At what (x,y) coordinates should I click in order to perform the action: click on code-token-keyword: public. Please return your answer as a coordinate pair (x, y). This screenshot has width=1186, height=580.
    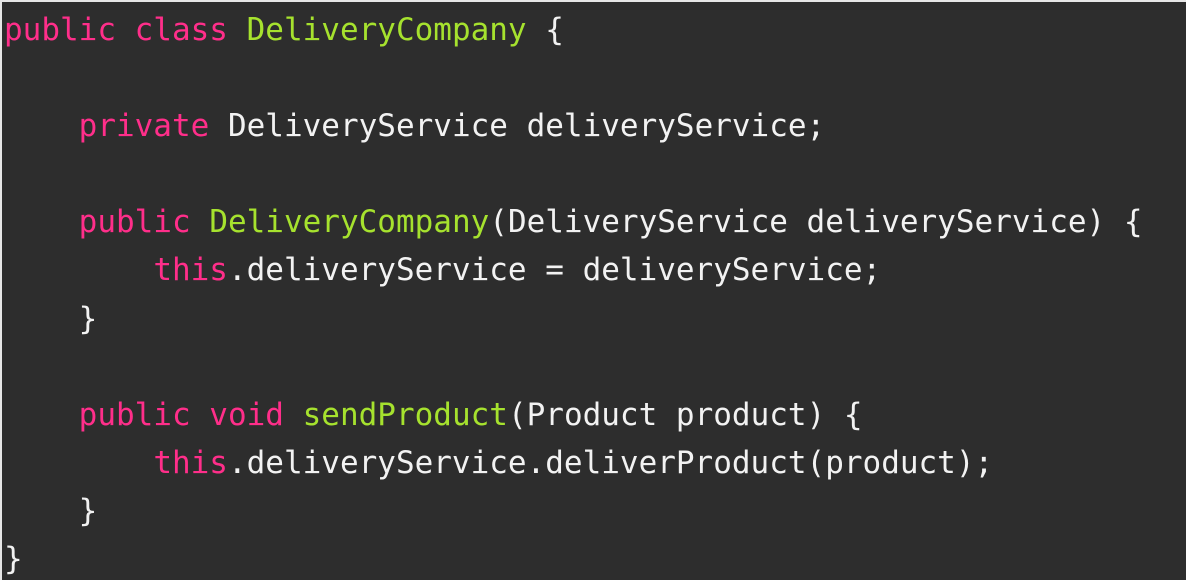
    Looking at the image, I should click on (134, 222).